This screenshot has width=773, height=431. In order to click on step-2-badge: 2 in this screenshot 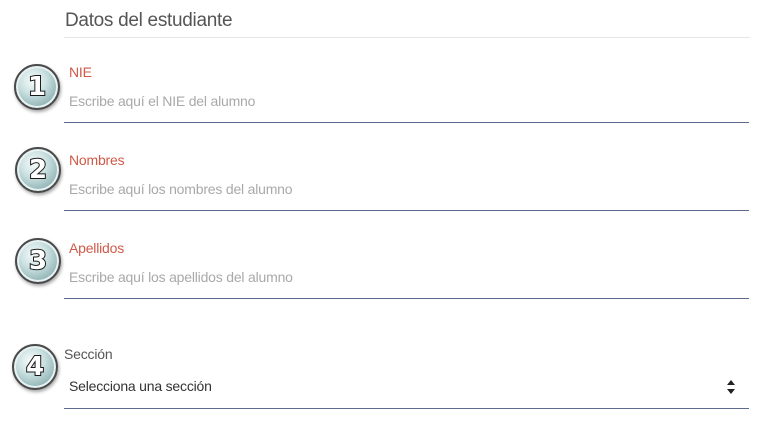, I will do `click(38, 170)`.